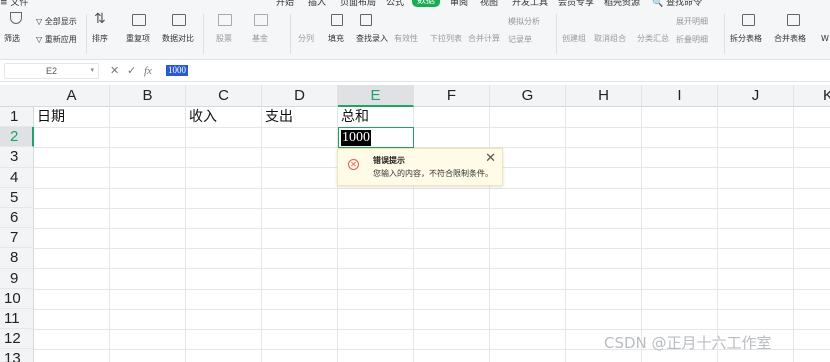 This screenshot has width=830, height=362. I want to click on reapply-label: 重新应用, so click(60, 39).